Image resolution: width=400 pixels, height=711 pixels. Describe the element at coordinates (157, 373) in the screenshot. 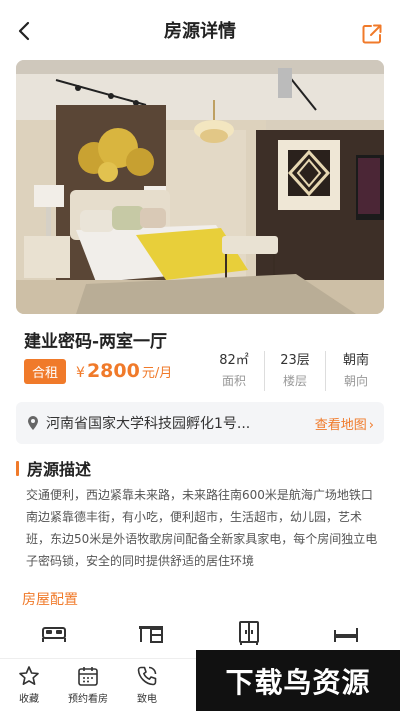

I see `price-unit: 元/月` at that location.